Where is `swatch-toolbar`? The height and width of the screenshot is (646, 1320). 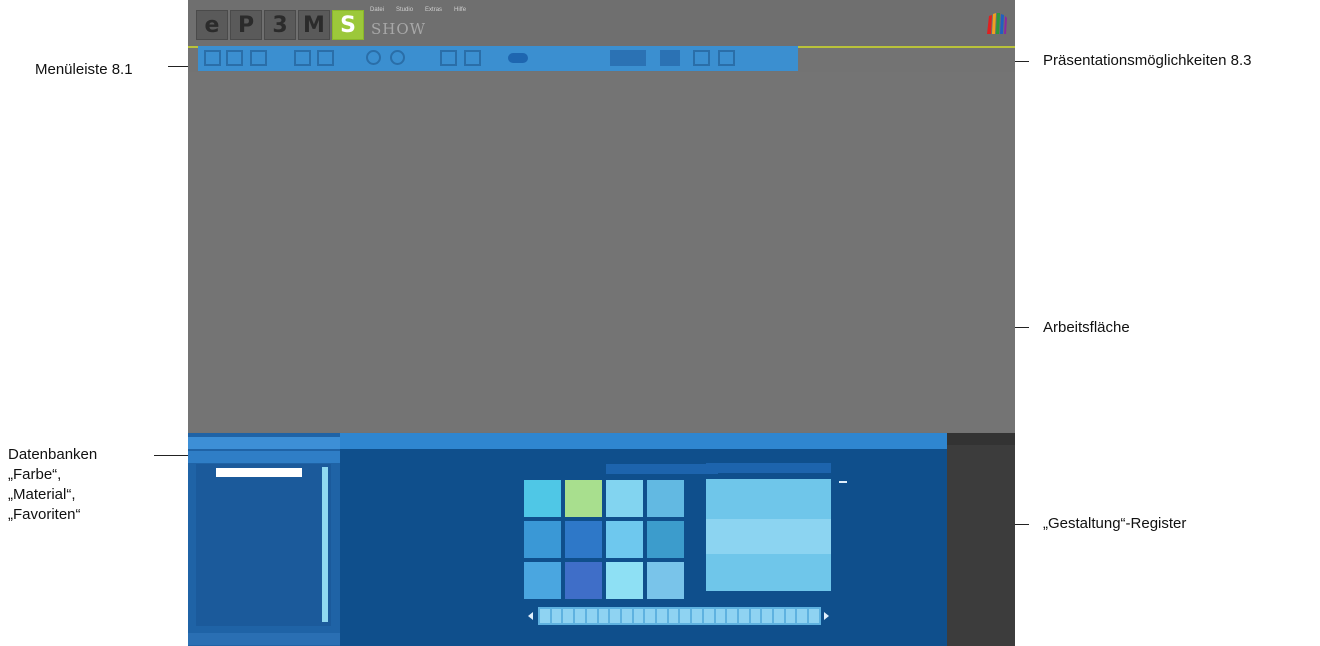 swatch-toolbar is located at coordinates (662, 469).